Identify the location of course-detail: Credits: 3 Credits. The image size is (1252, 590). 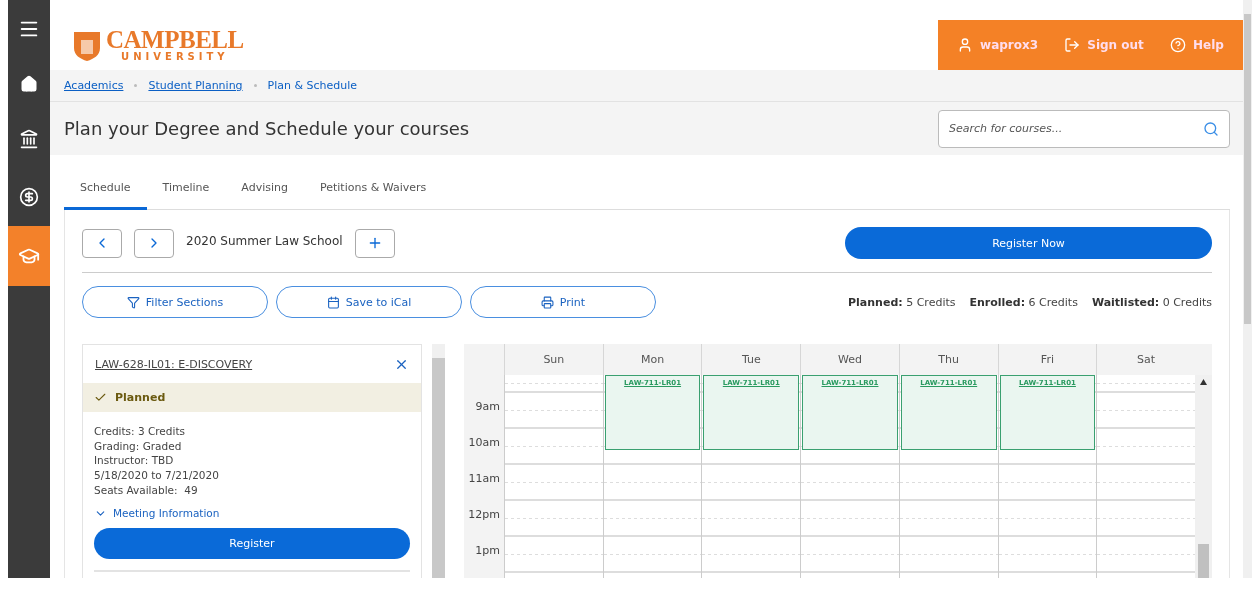
(140, 431).